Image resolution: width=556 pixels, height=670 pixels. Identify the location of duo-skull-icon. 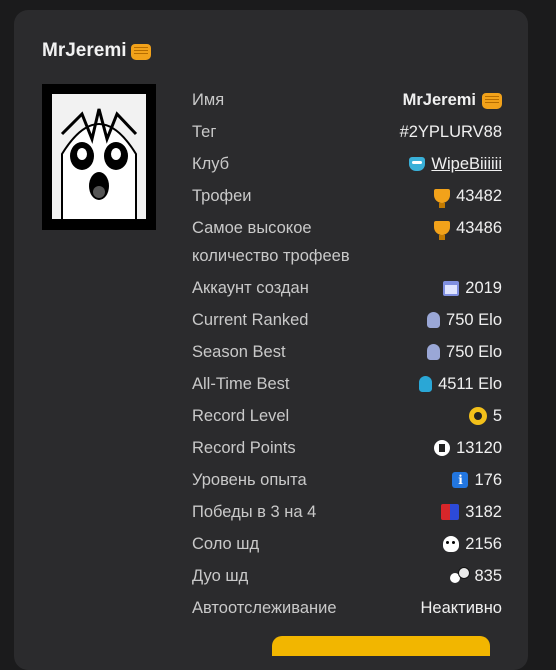
(460, 576).